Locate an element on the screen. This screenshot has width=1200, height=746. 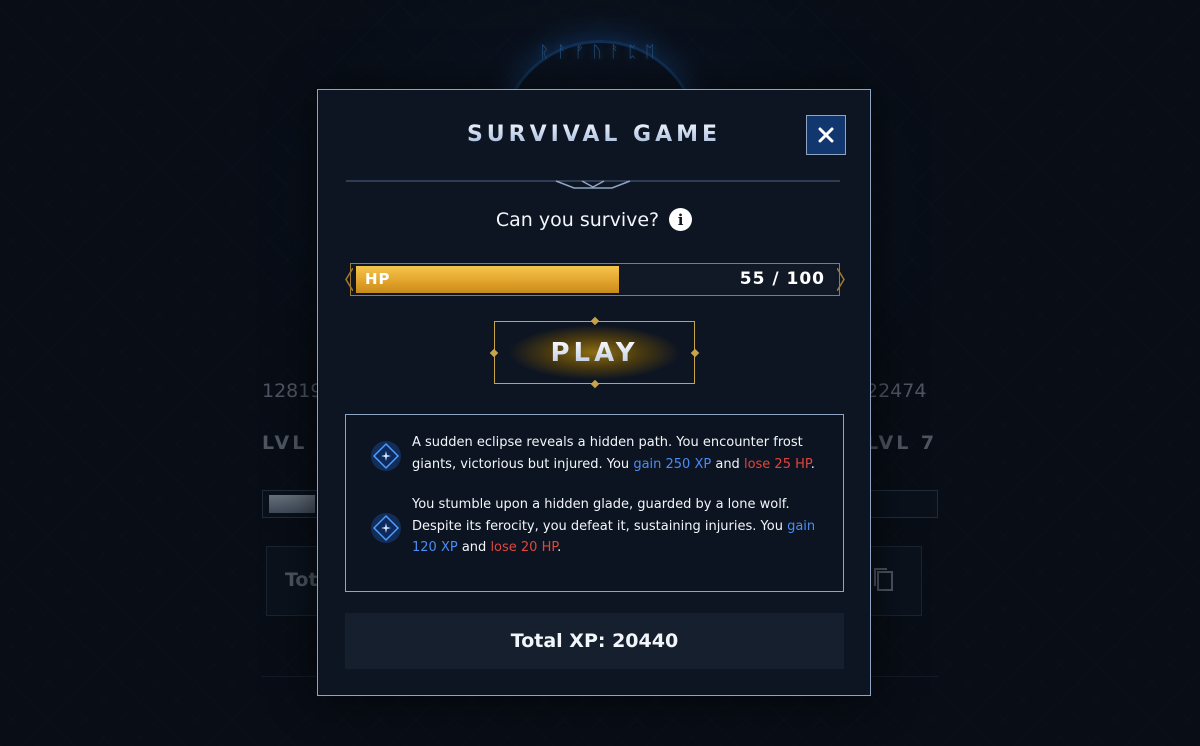
play-ornament-top is located at coordinates (595, 321).